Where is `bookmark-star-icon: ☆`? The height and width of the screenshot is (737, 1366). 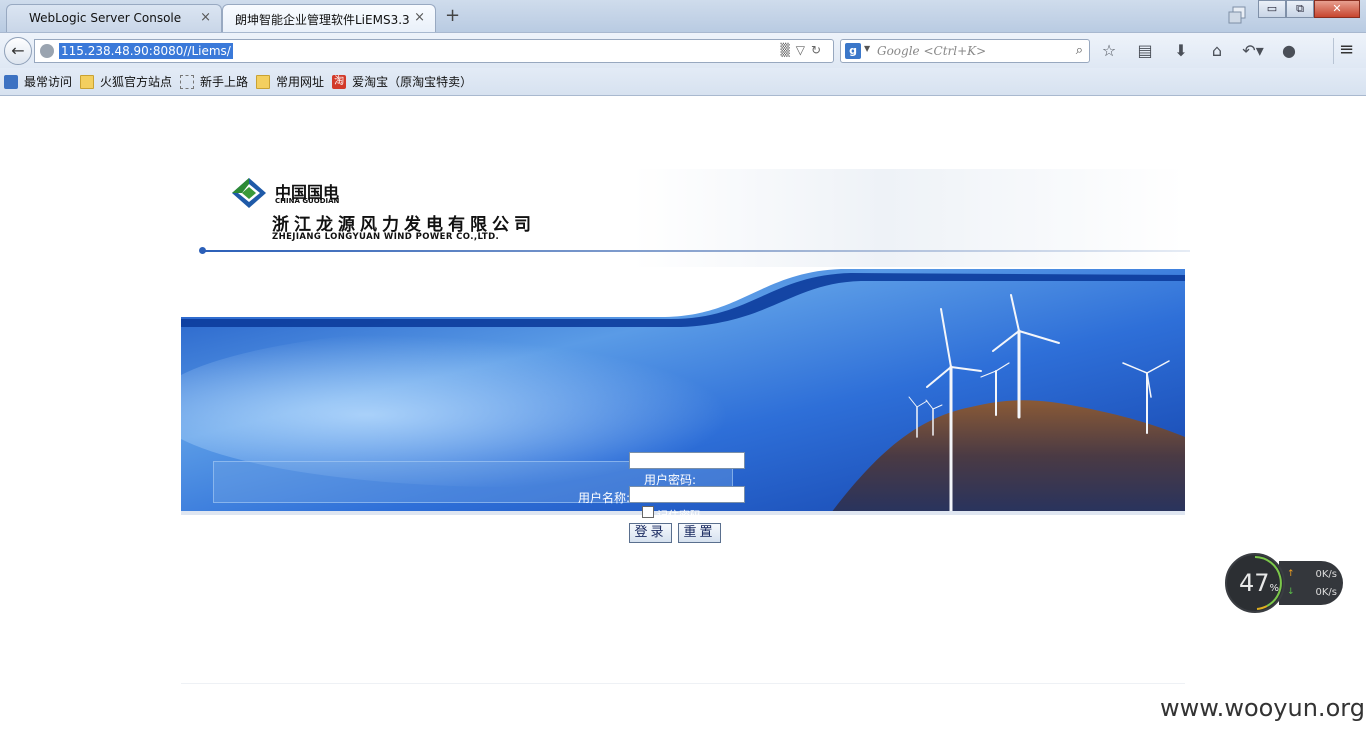 bookmark-star-icon: ☆ is located at coordinates (1109, 51).